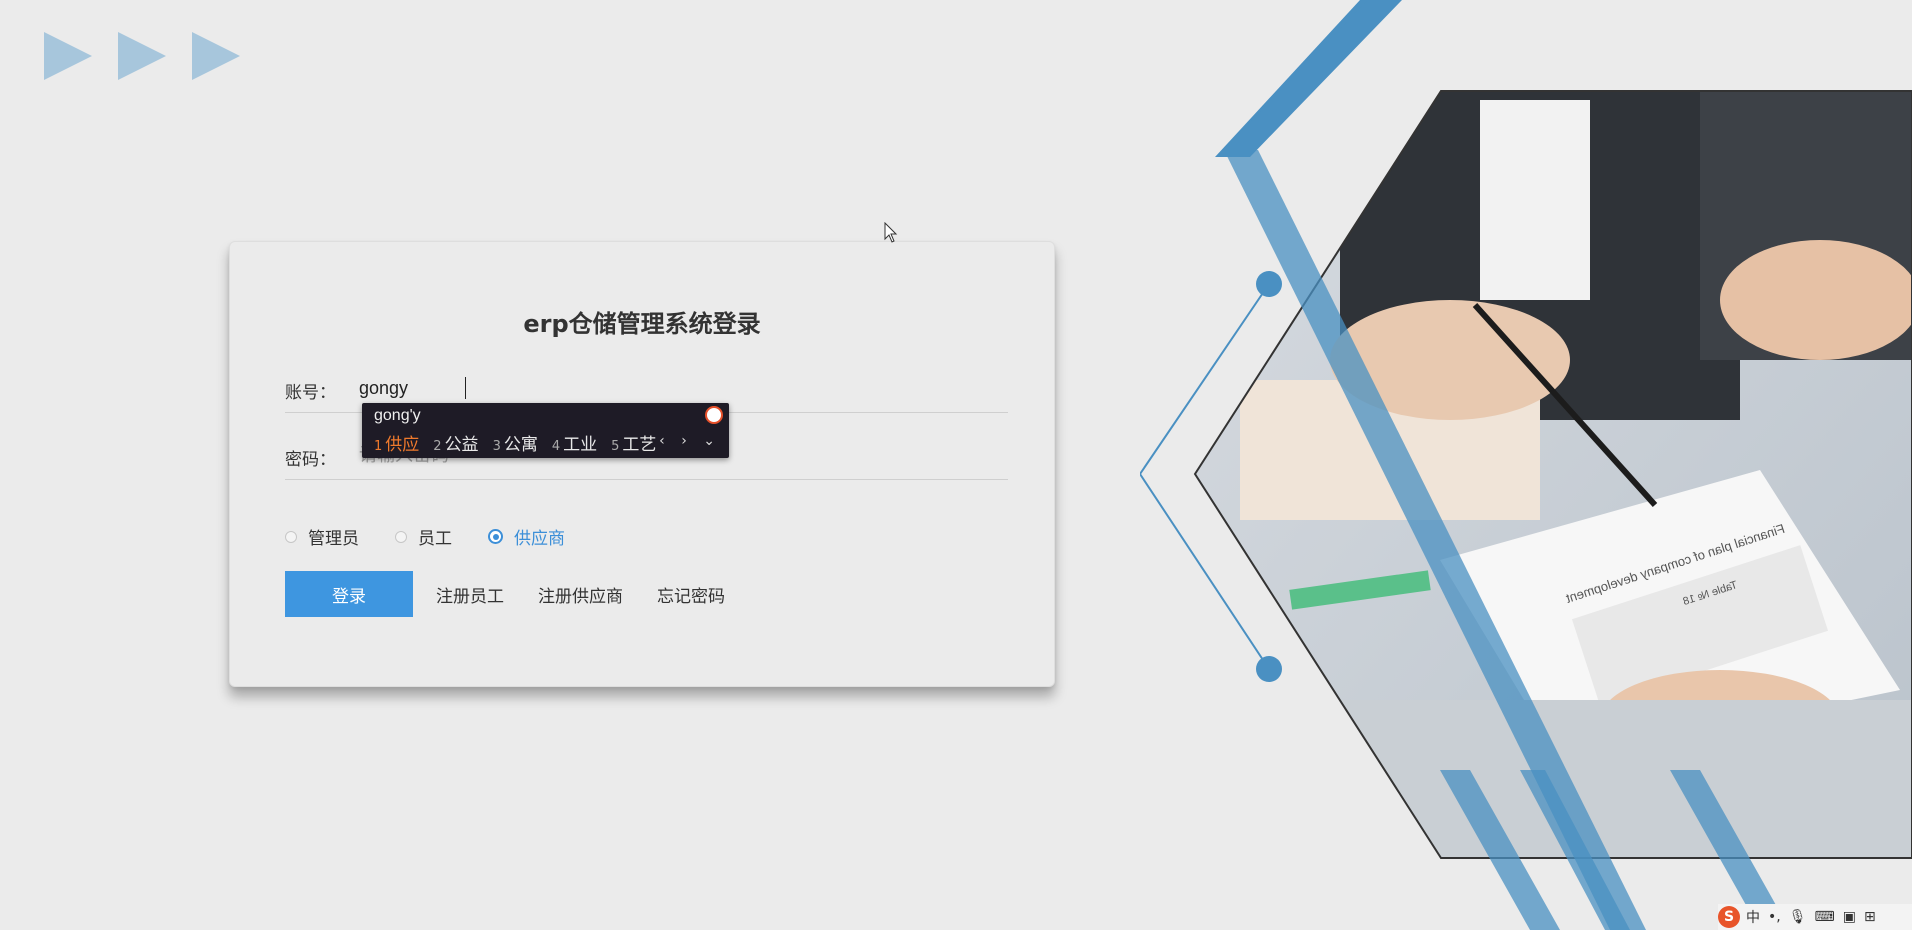 This screenshot has height=930, width=1912. Describe the element at coordinates (691, 594) in the screenshot. I see `forgot-password-link: 忘记密码` at that location.